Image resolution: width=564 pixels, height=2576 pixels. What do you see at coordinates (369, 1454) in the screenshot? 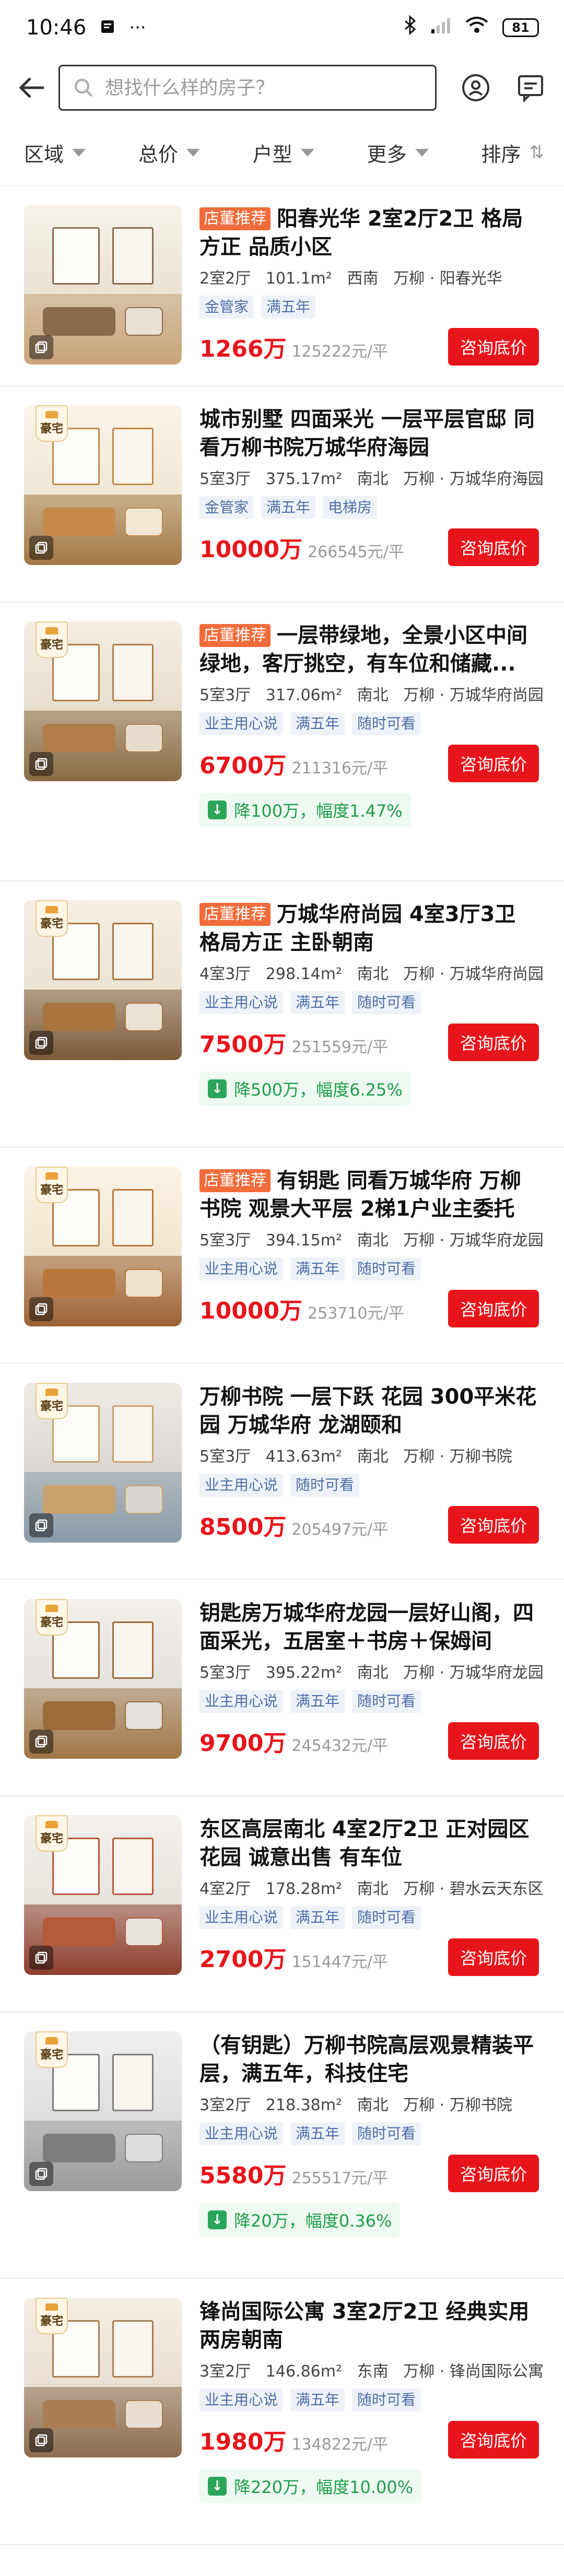
I see `listing-details: 5室3厅 413.63m² 南北 万柳 · 万柳书院` at bounding box center [369, 1454].